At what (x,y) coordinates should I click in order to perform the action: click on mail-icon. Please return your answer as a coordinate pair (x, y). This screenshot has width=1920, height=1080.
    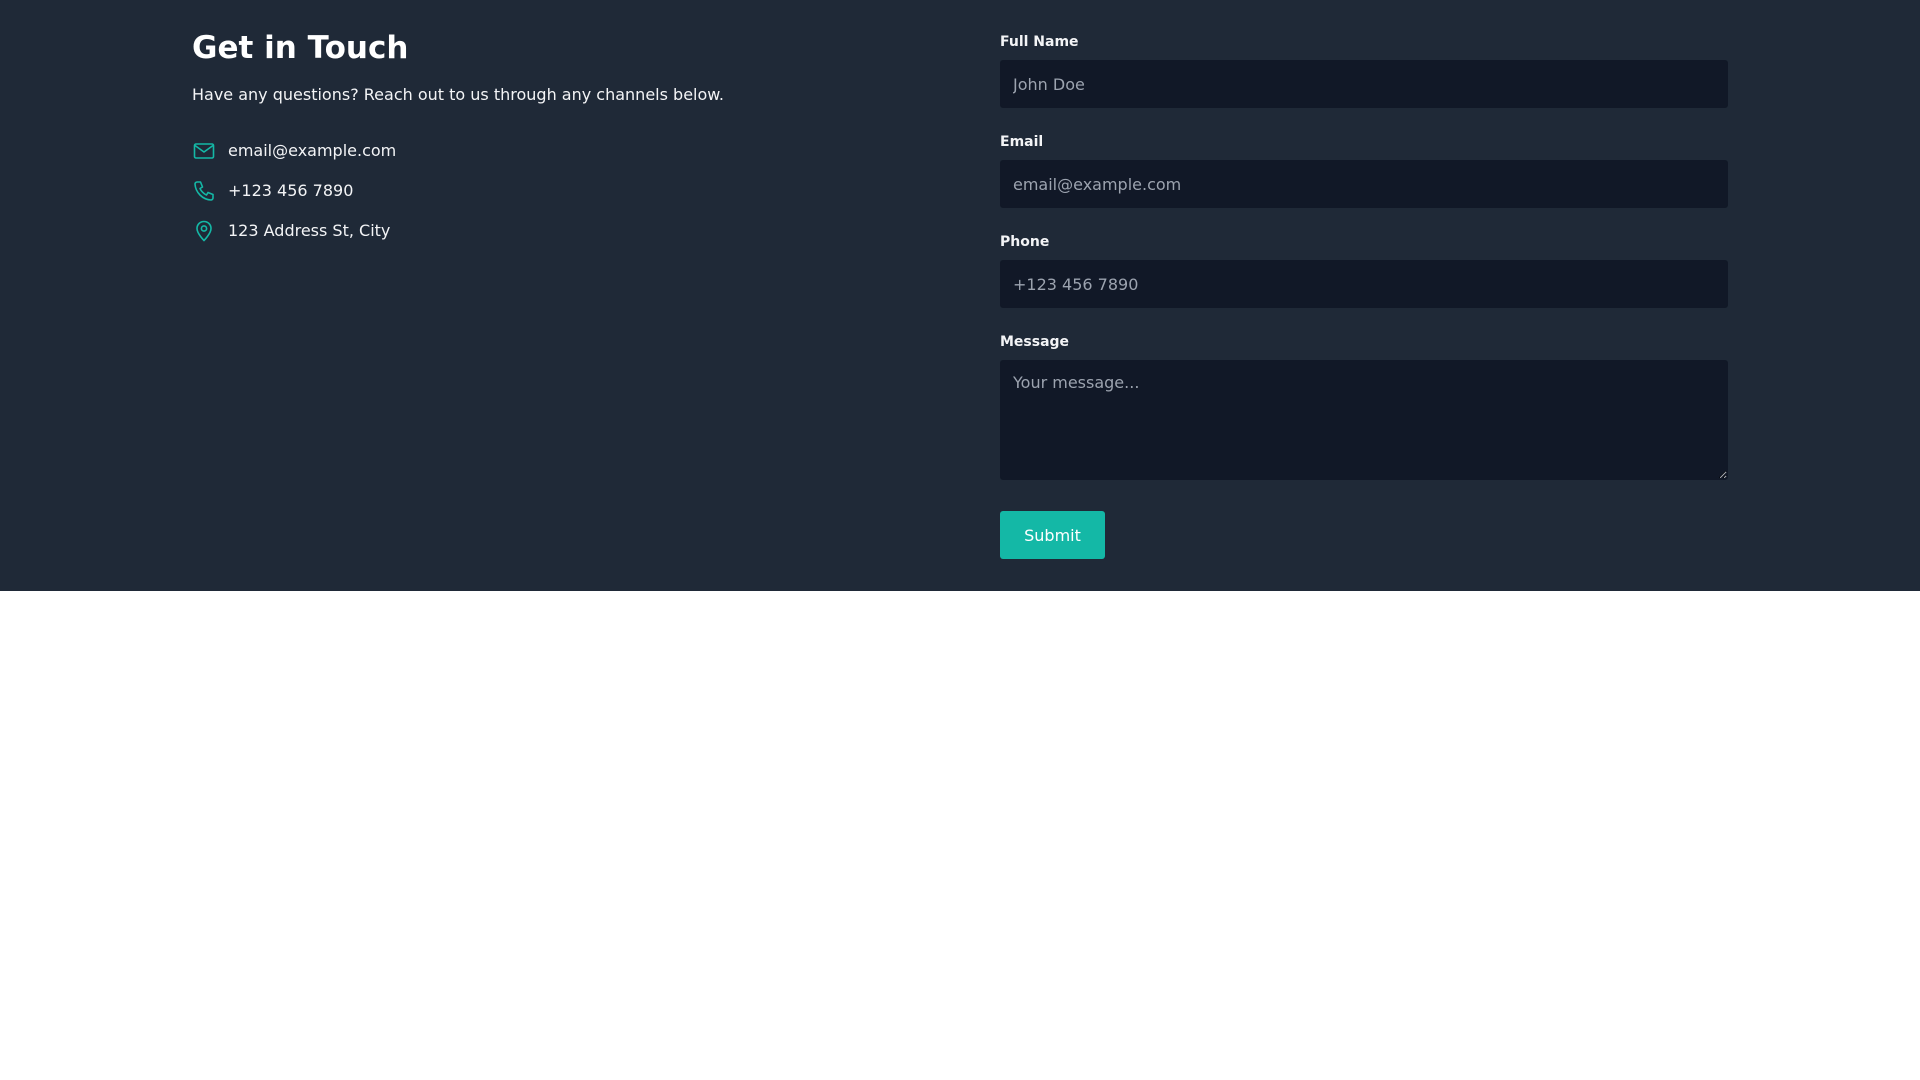
    Looking at the image, I should click on (204, 151).